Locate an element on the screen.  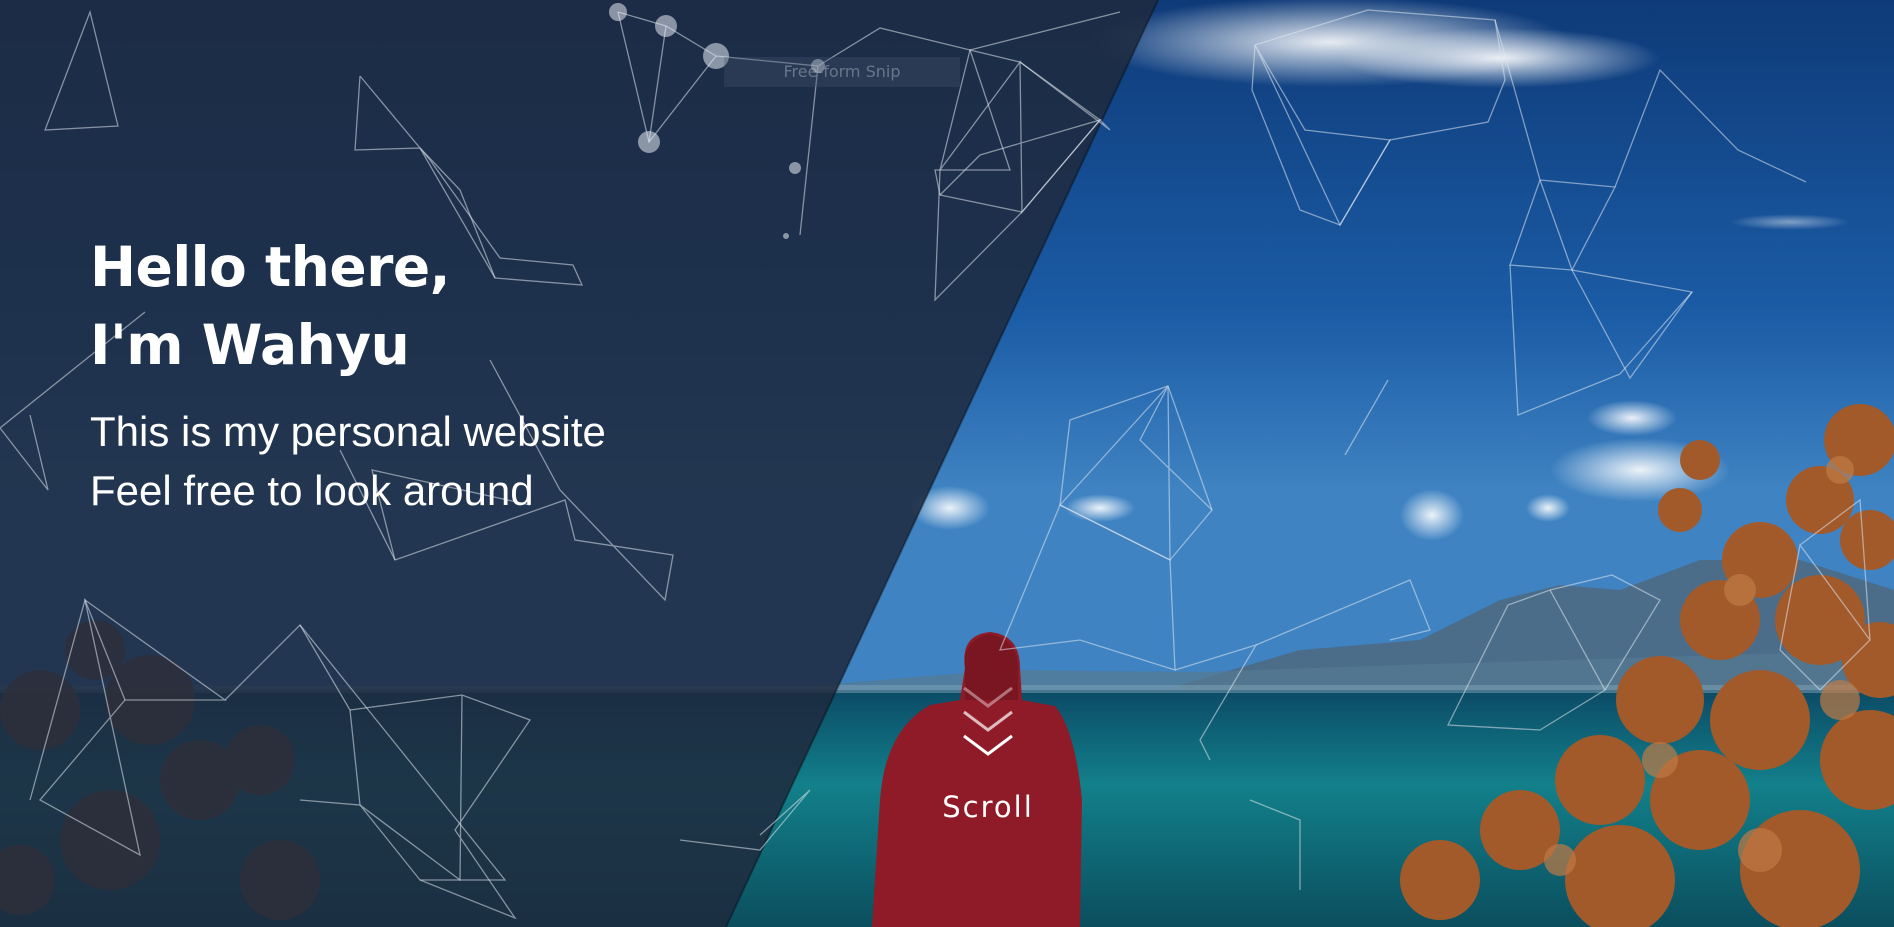
hero-subtitle-line-2: Feel free to look around is located at coordinates (312, 490).